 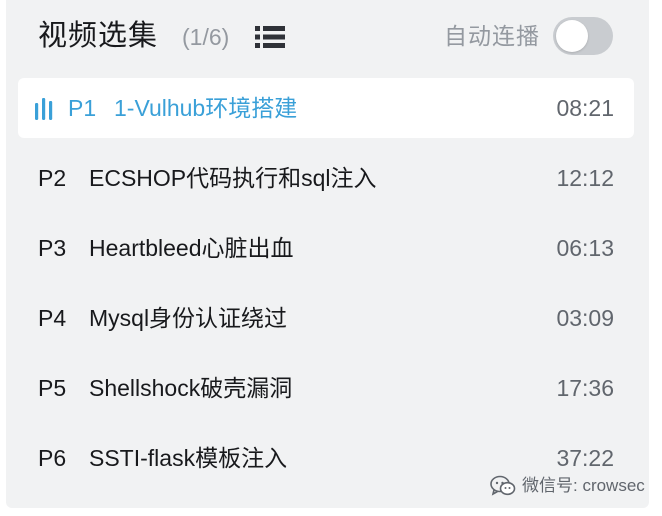 I want to click on episode-duration: 12:12, so click(x=585, y=178).